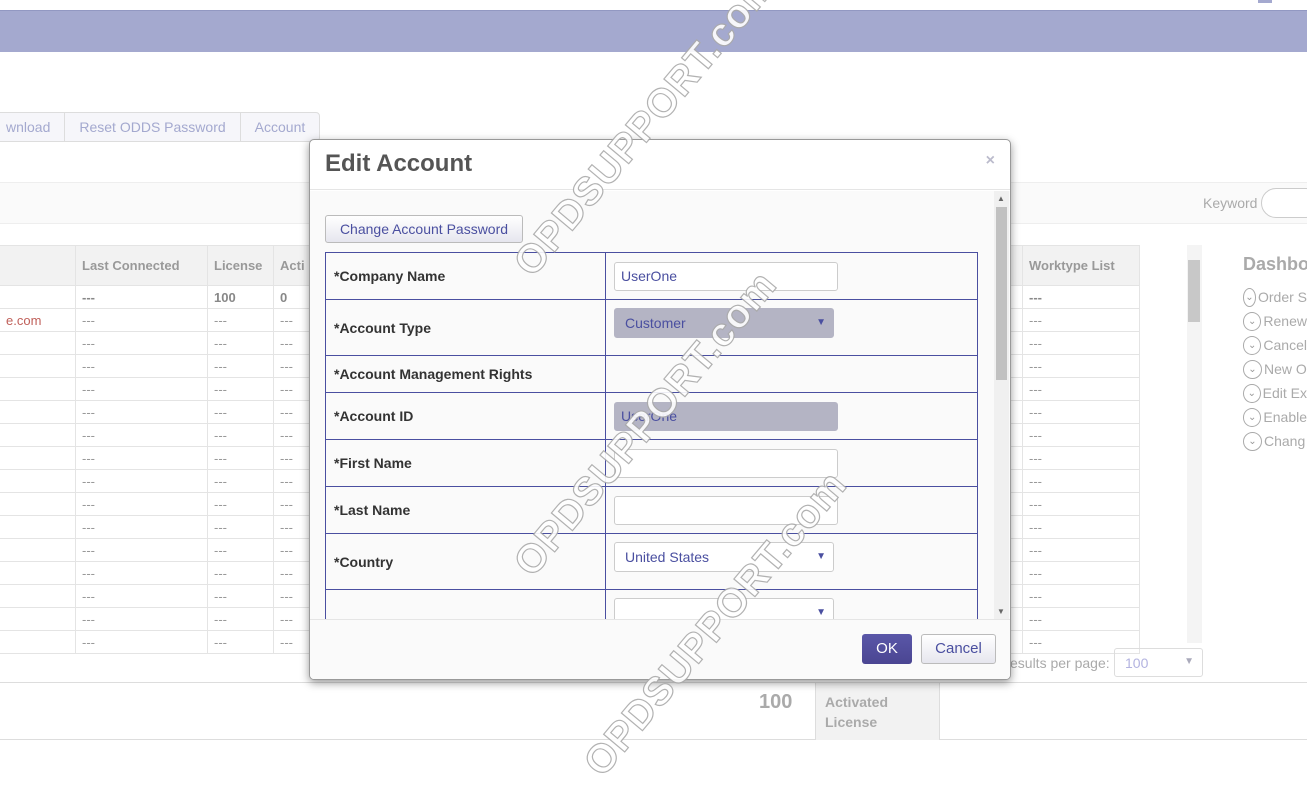 Image resolution: width=1307 pixels, height=785 pixels. I want to click on dashboard-item: ⌄ Chang, so click(1275, 441).